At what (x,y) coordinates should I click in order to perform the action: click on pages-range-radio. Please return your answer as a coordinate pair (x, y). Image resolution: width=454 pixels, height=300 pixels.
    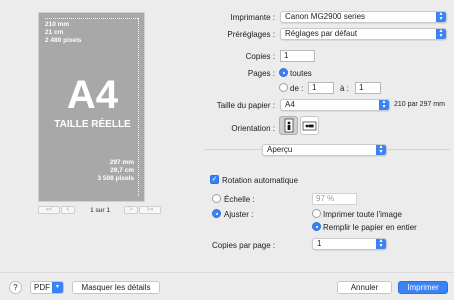
    Looking at the image, I should click on (283, 87).